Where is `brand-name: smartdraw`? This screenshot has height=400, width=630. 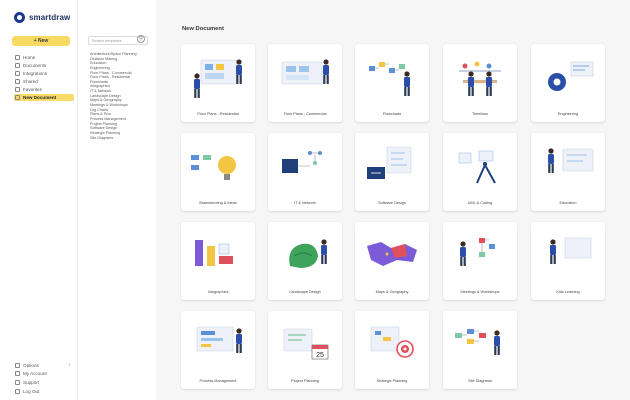 brand-name: smartdraw is located at coordinates (50, 17).